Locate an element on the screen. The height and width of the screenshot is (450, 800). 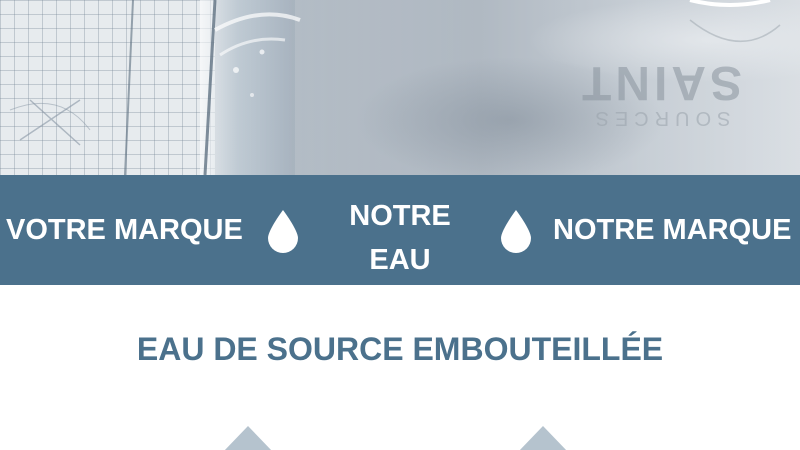
band-label-notre-marque: NOTRE MARQUE is located at coordinates (672, 230).